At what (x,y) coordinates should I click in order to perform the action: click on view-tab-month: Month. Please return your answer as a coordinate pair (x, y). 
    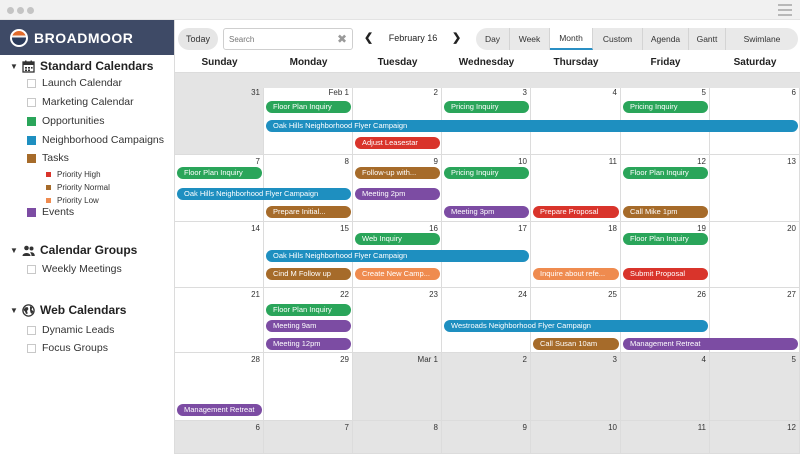
    Looking at the image, I should click on (571, 39).